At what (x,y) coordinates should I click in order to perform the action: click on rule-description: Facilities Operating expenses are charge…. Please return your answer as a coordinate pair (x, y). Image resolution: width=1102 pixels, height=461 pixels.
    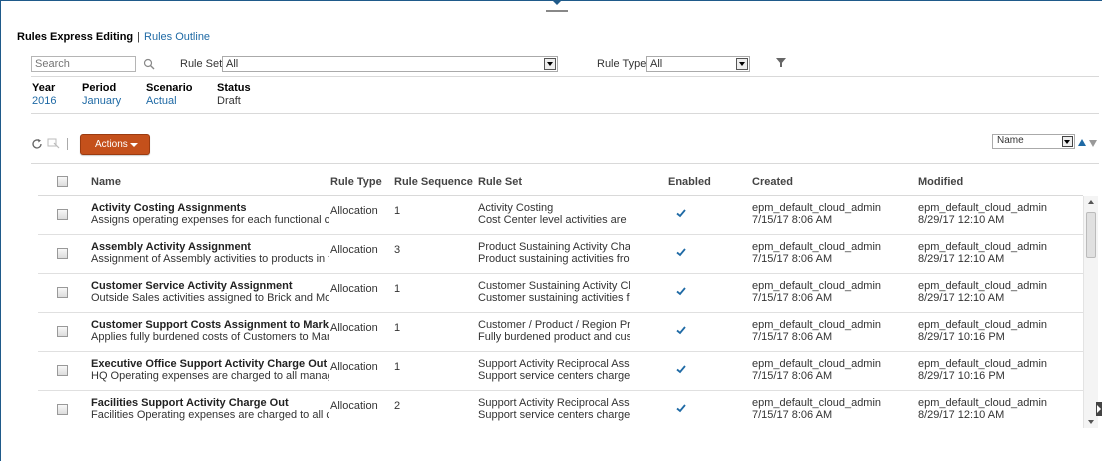
    Looking at the image, I should click on (210, 415).